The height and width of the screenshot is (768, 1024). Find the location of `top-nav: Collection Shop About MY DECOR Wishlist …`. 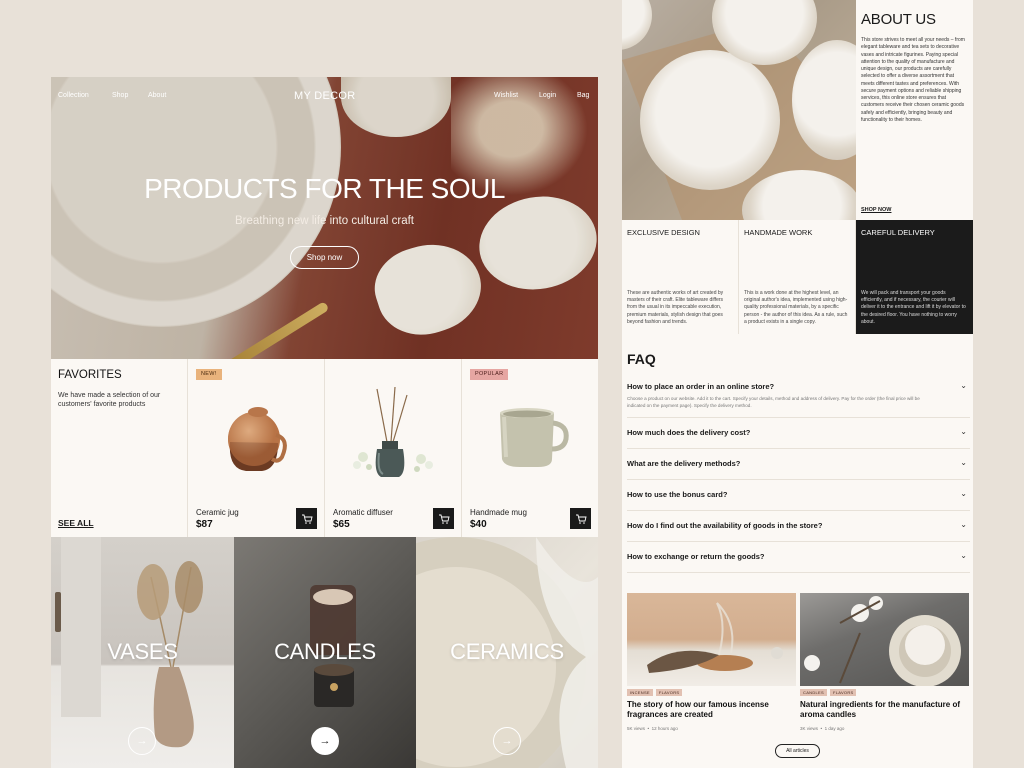

top-nav: Collection Shop About MY DECOR Wishlist … is located at coordinates (324, 97).